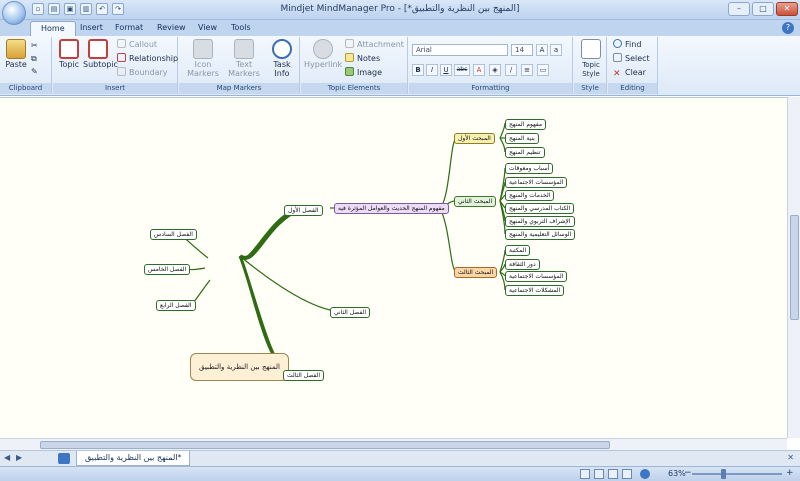 Image resolution: width=800 pixels, height=481 pixels. What do you see at coordinates (167, 269) in the screenshot?
I see `chapter-5-topic: الفصل الخامس` at bounding box center [167, 269].